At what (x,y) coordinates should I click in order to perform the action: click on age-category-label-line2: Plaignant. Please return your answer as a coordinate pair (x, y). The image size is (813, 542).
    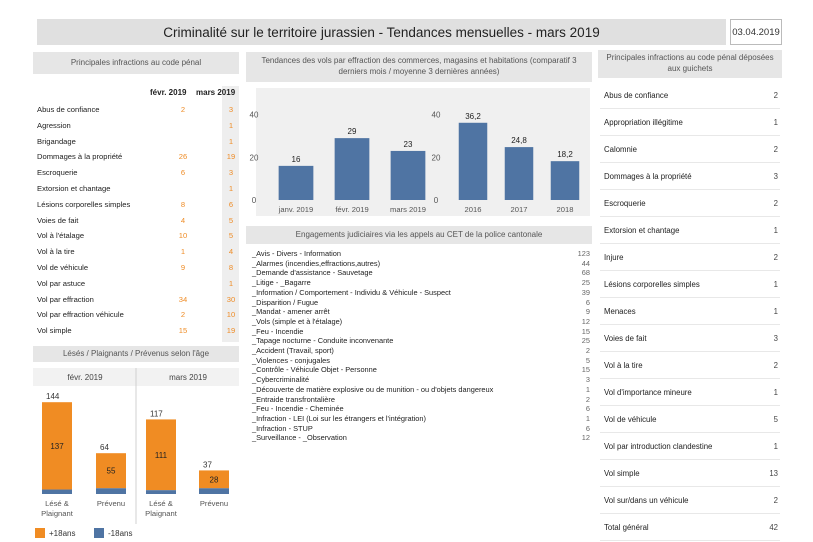
    Looking at the image, I should click on (161, 513).